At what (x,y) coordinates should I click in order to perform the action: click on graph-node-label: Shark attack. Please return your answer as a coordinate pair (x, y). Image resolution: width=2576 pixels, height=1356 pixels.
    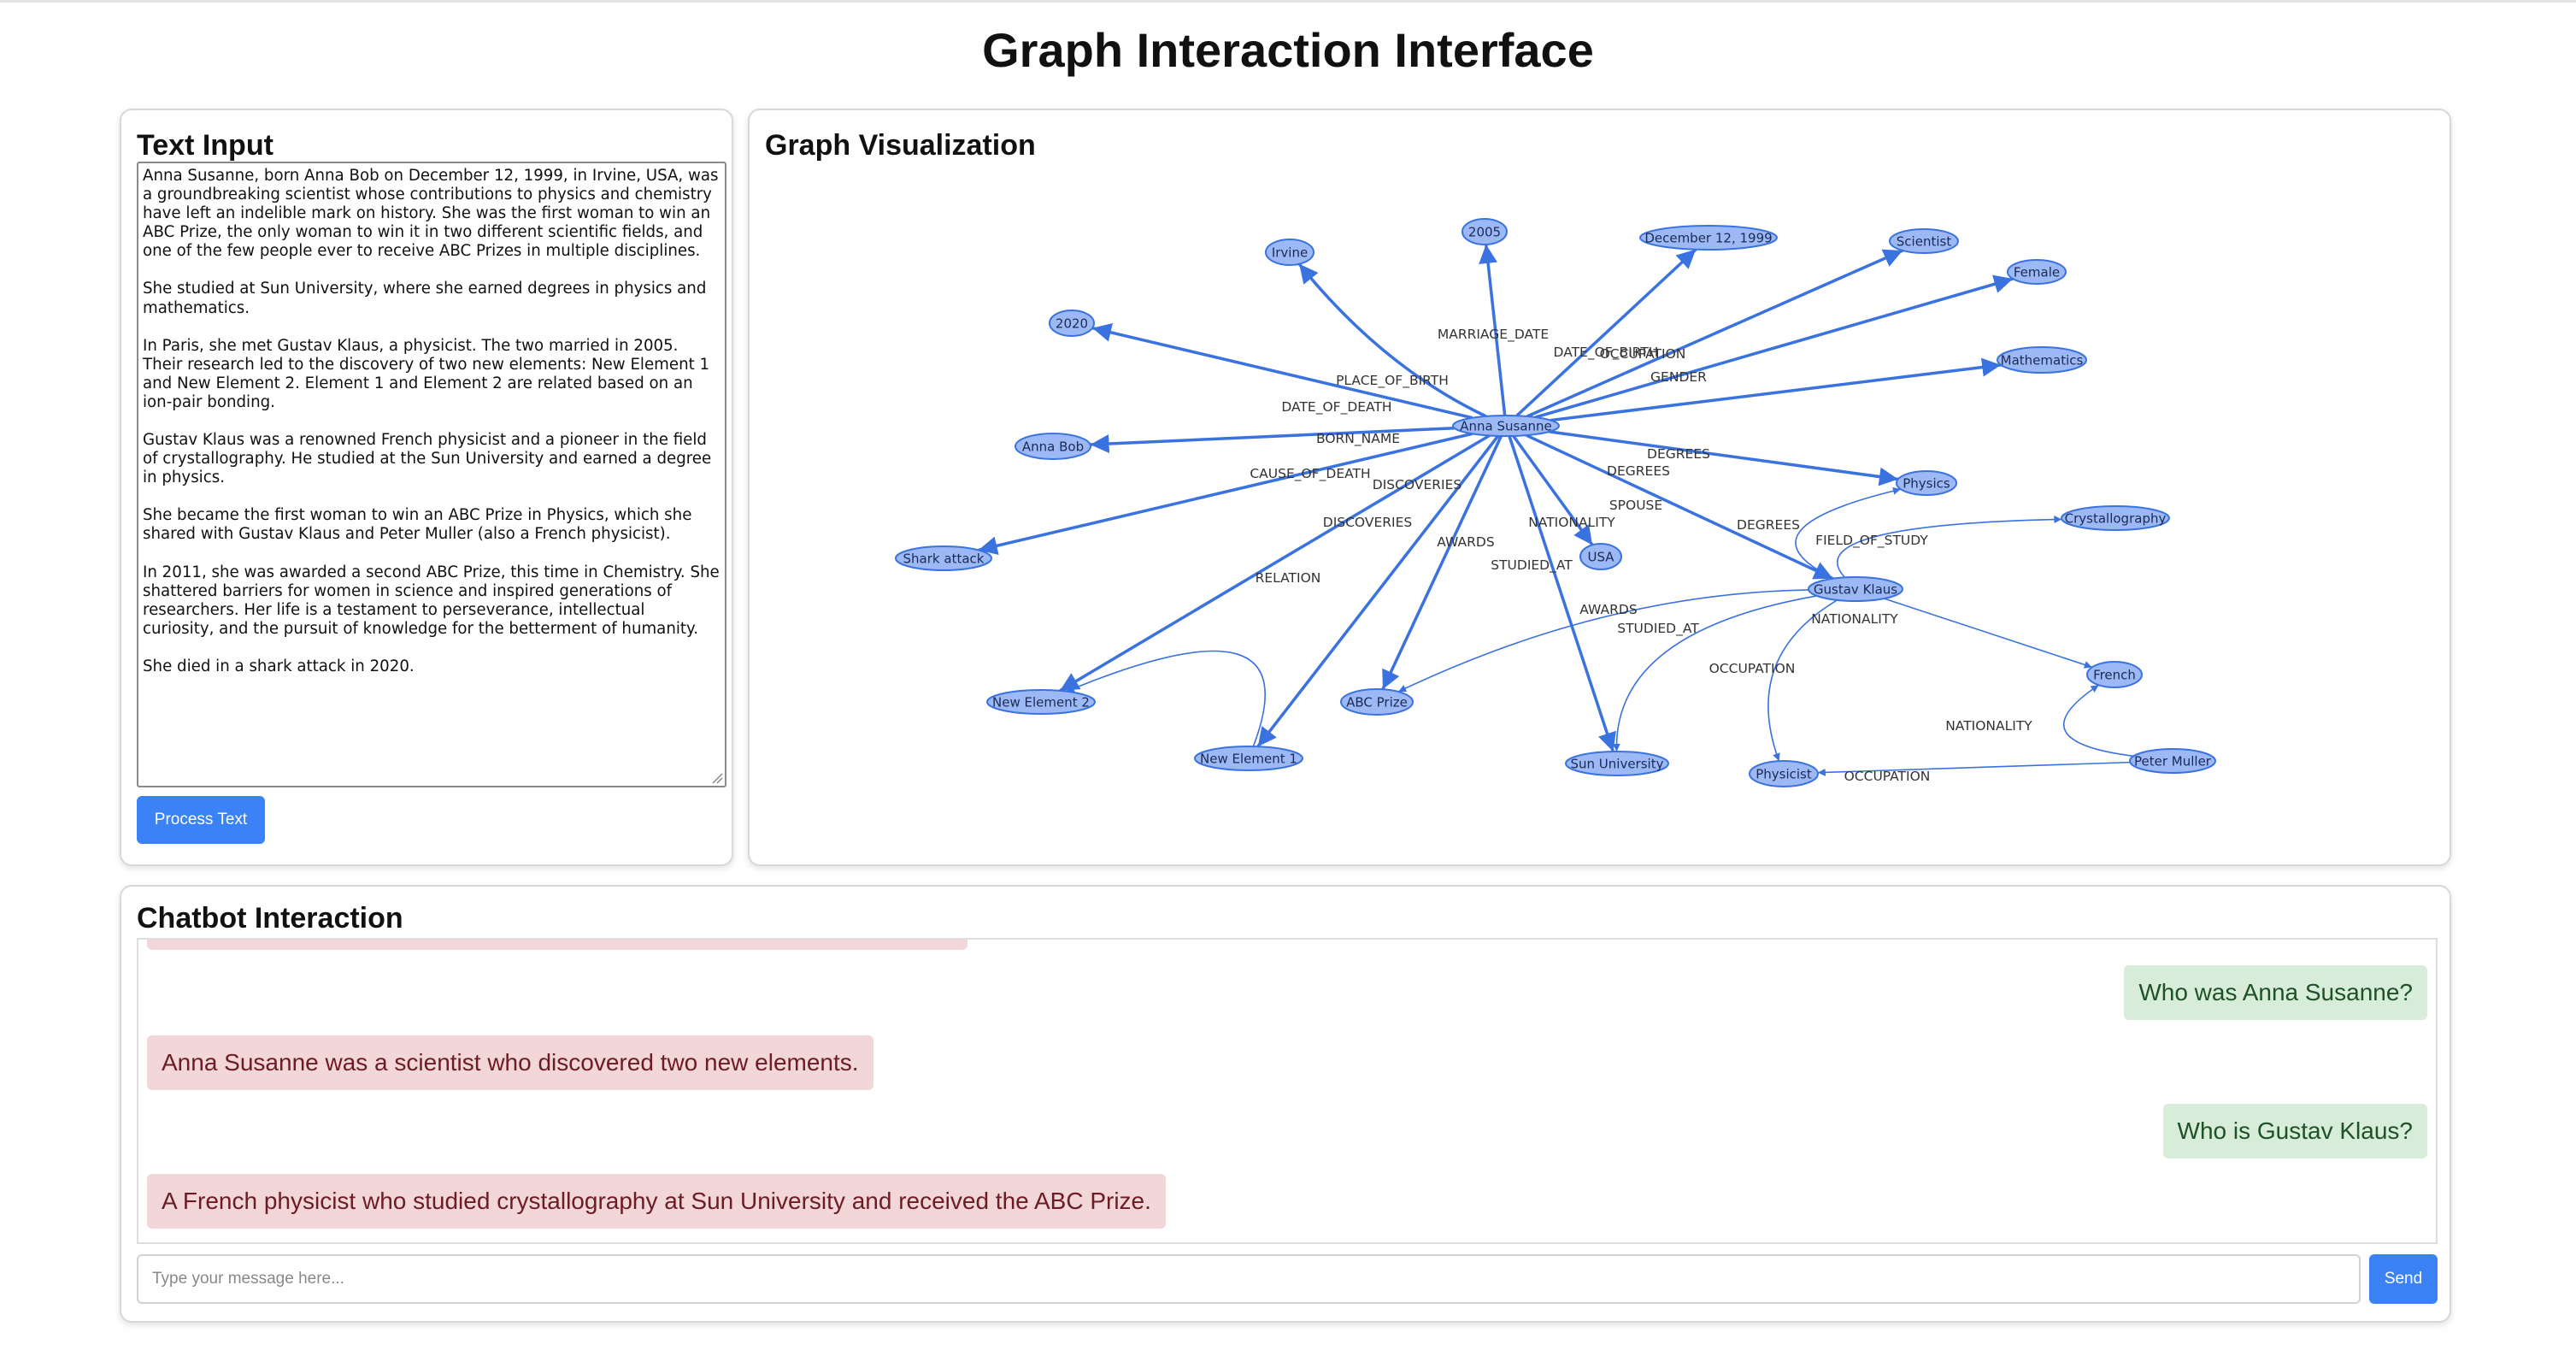
    Looking at the image, I should click on (944, 559).